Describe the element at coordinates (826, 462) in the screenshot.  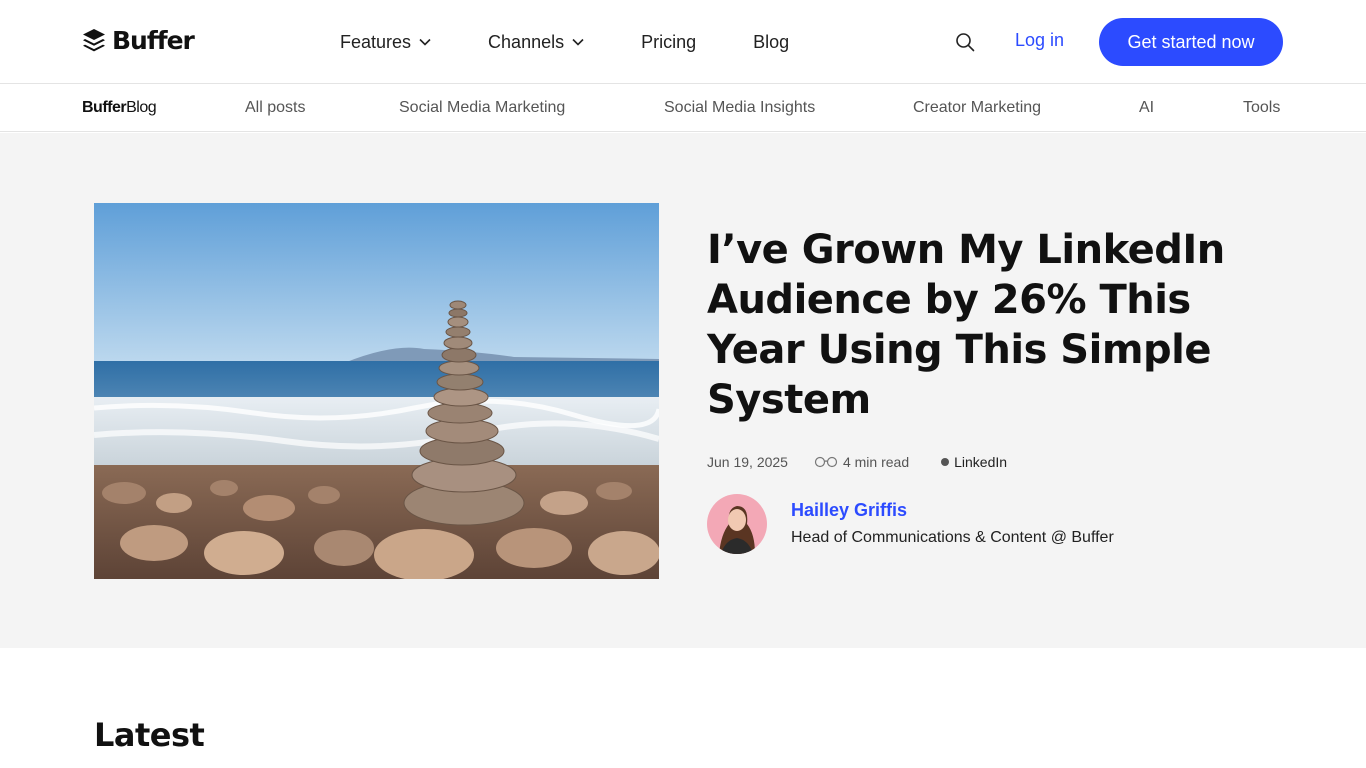
I see `glasses-icon` at that location.